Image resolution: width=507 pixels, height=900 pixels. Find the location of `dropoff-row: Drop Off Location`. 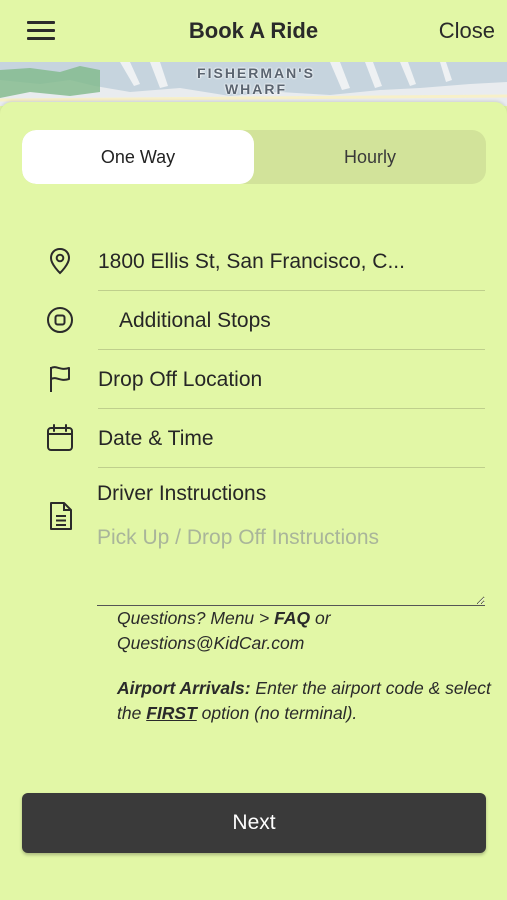

dropoff-row: Drop Off Location is located at coordinates (253, 379).